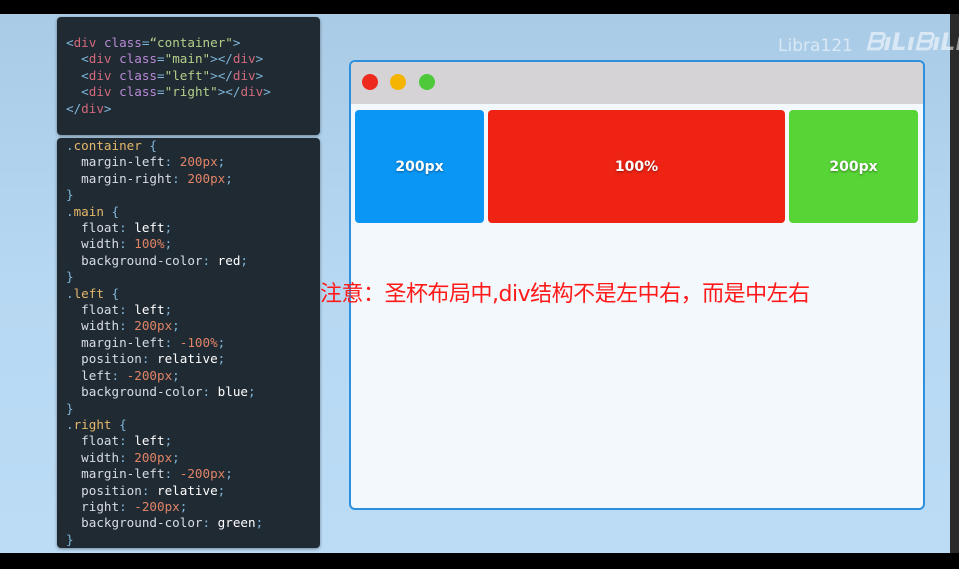  I want to click on right-edge, so click(954, 283).